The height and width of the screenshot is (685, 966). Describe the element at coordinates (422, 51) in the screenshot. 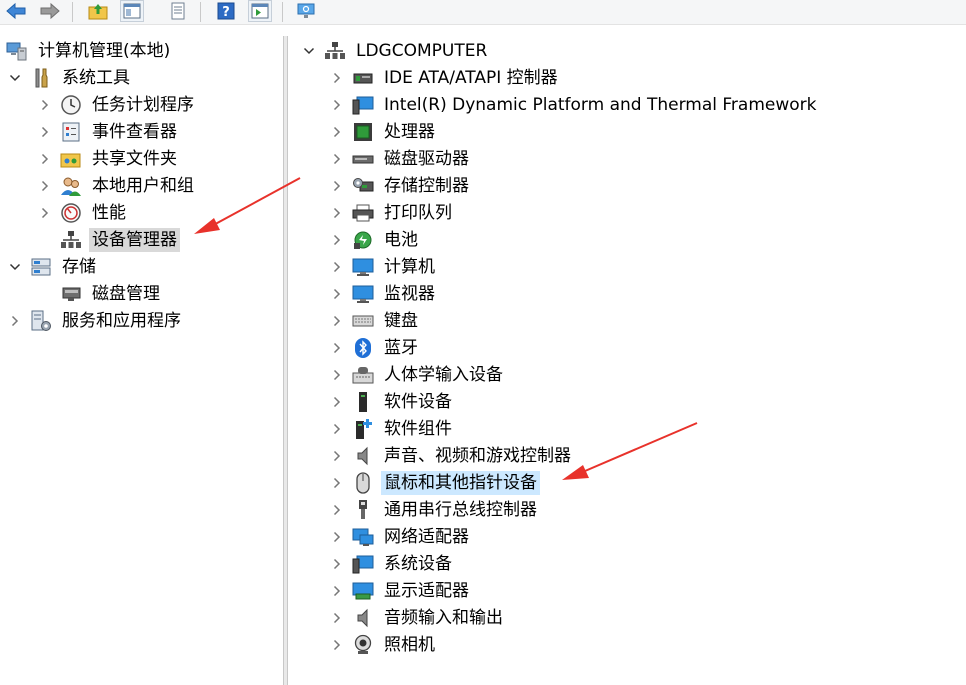

I see `device-root-label: LDGCOMPUTER` at that location.